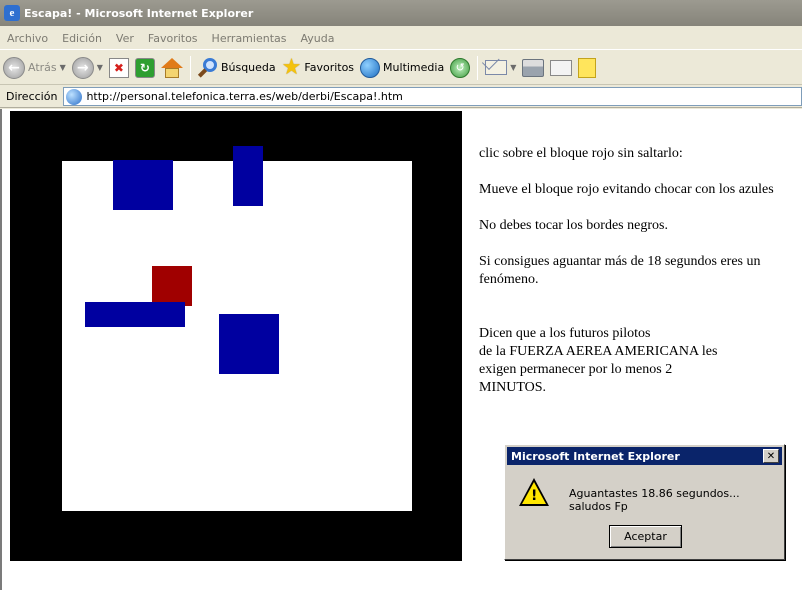  Describe the element at coordinates (82, 38) in the screenshot. I see `menu-edicion: Edición` at that location.